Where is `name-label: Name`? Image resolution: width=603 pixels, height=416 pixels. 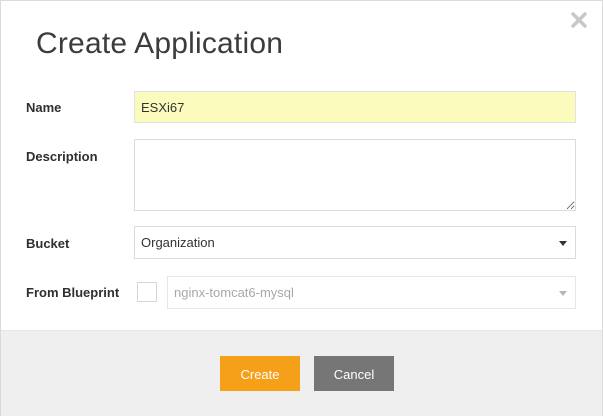 name-label: Name is located at coordinates (44, 107).